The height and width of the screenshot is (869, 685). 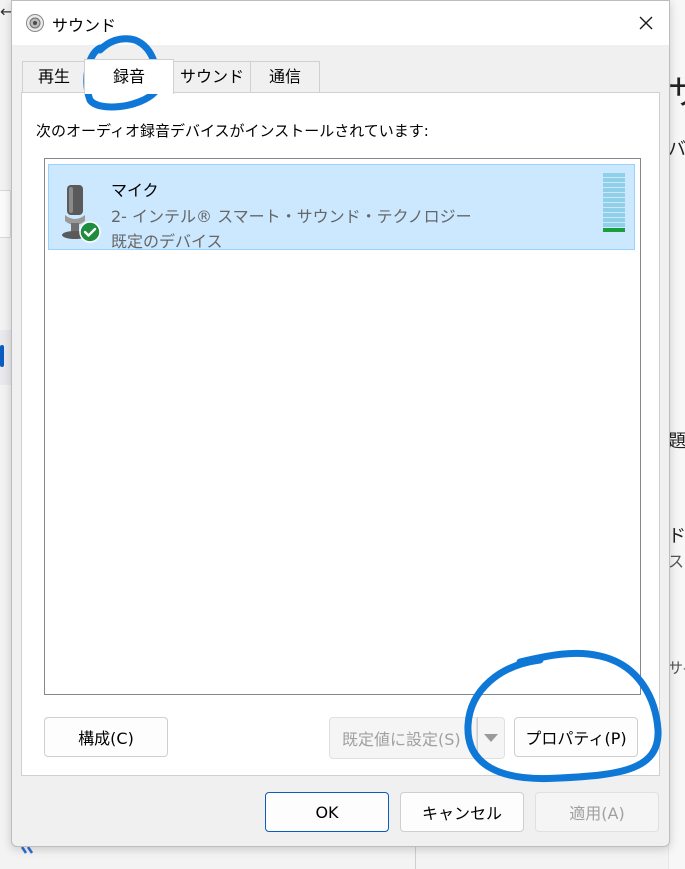 I want to click on set-default-dropdown-button, so click(x=491, y=738).